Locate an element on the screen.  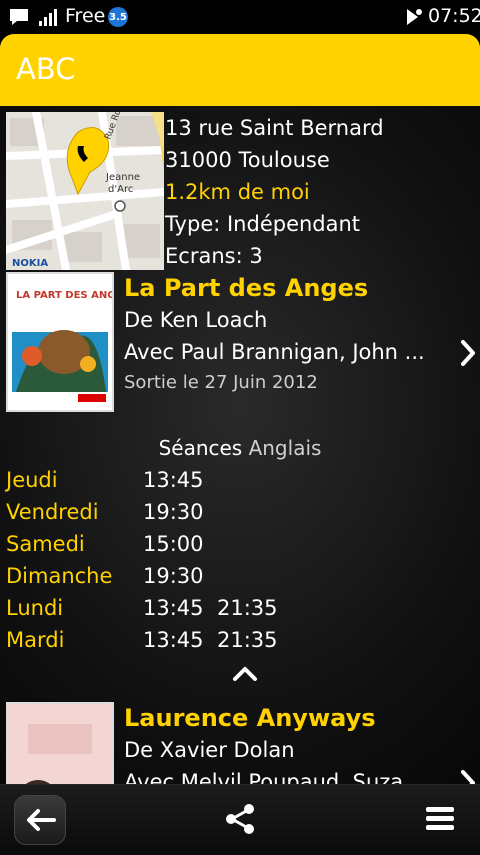
back-button is located at coordinates (40, 820).